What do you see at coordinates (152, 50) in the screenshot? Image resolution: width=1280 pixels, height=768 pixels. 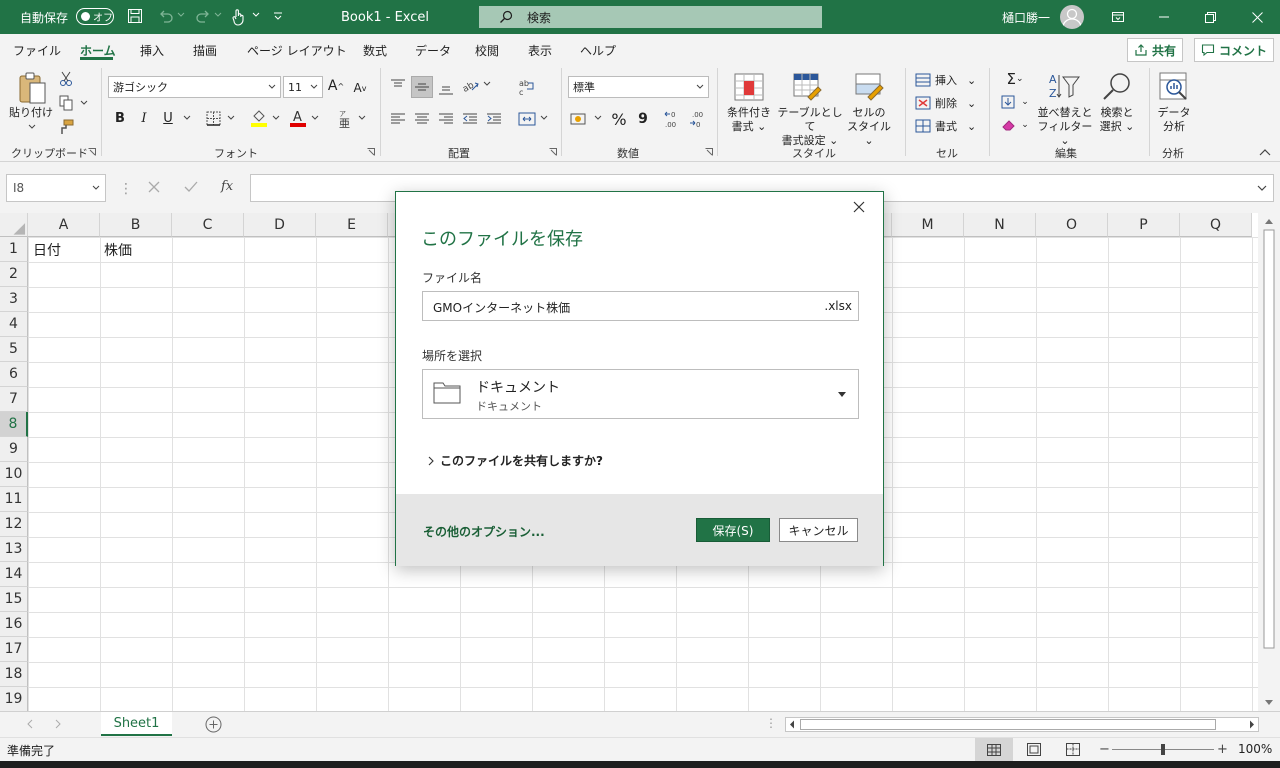 I see `tab-insert: 挿入` at bounding box center [152, 50].